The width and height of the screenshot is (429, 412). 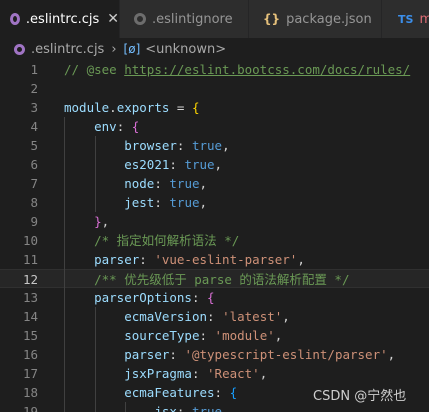 What do you see at coordinates (132, 49) in the screenshot?
I see `symbol-variable-icon: [ø]` at bounding box center [132, 49].